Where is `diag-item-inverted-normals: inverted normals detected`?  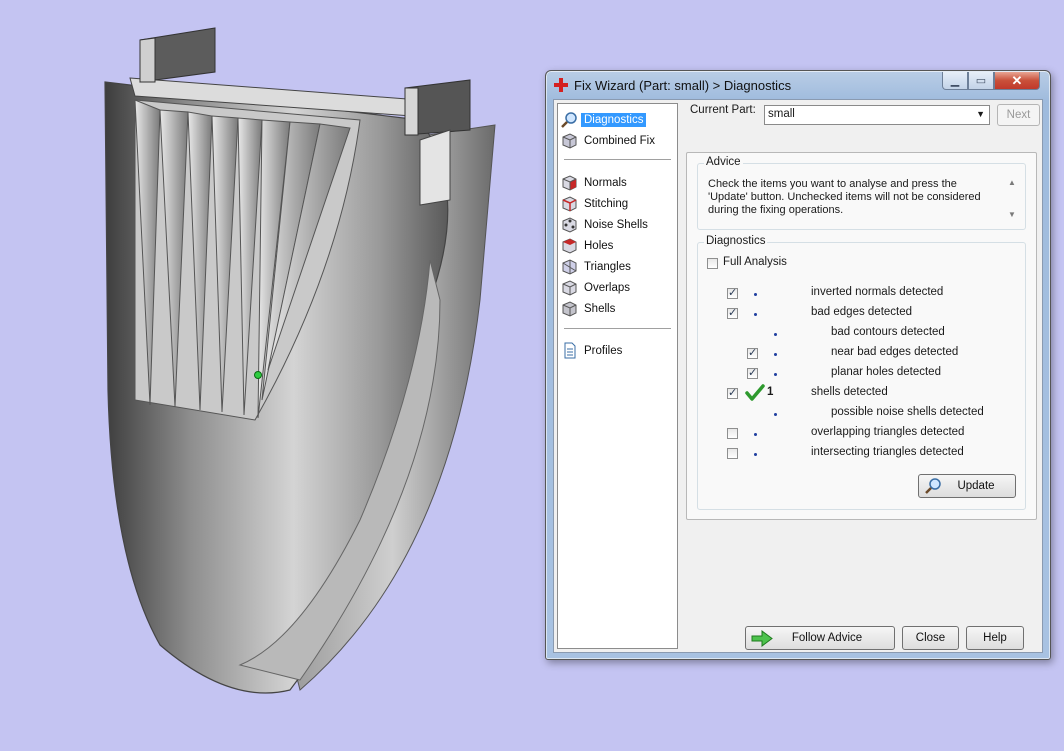
diag-item-inverted-normals: inverted normals detected is located at coordinates (877, 292).